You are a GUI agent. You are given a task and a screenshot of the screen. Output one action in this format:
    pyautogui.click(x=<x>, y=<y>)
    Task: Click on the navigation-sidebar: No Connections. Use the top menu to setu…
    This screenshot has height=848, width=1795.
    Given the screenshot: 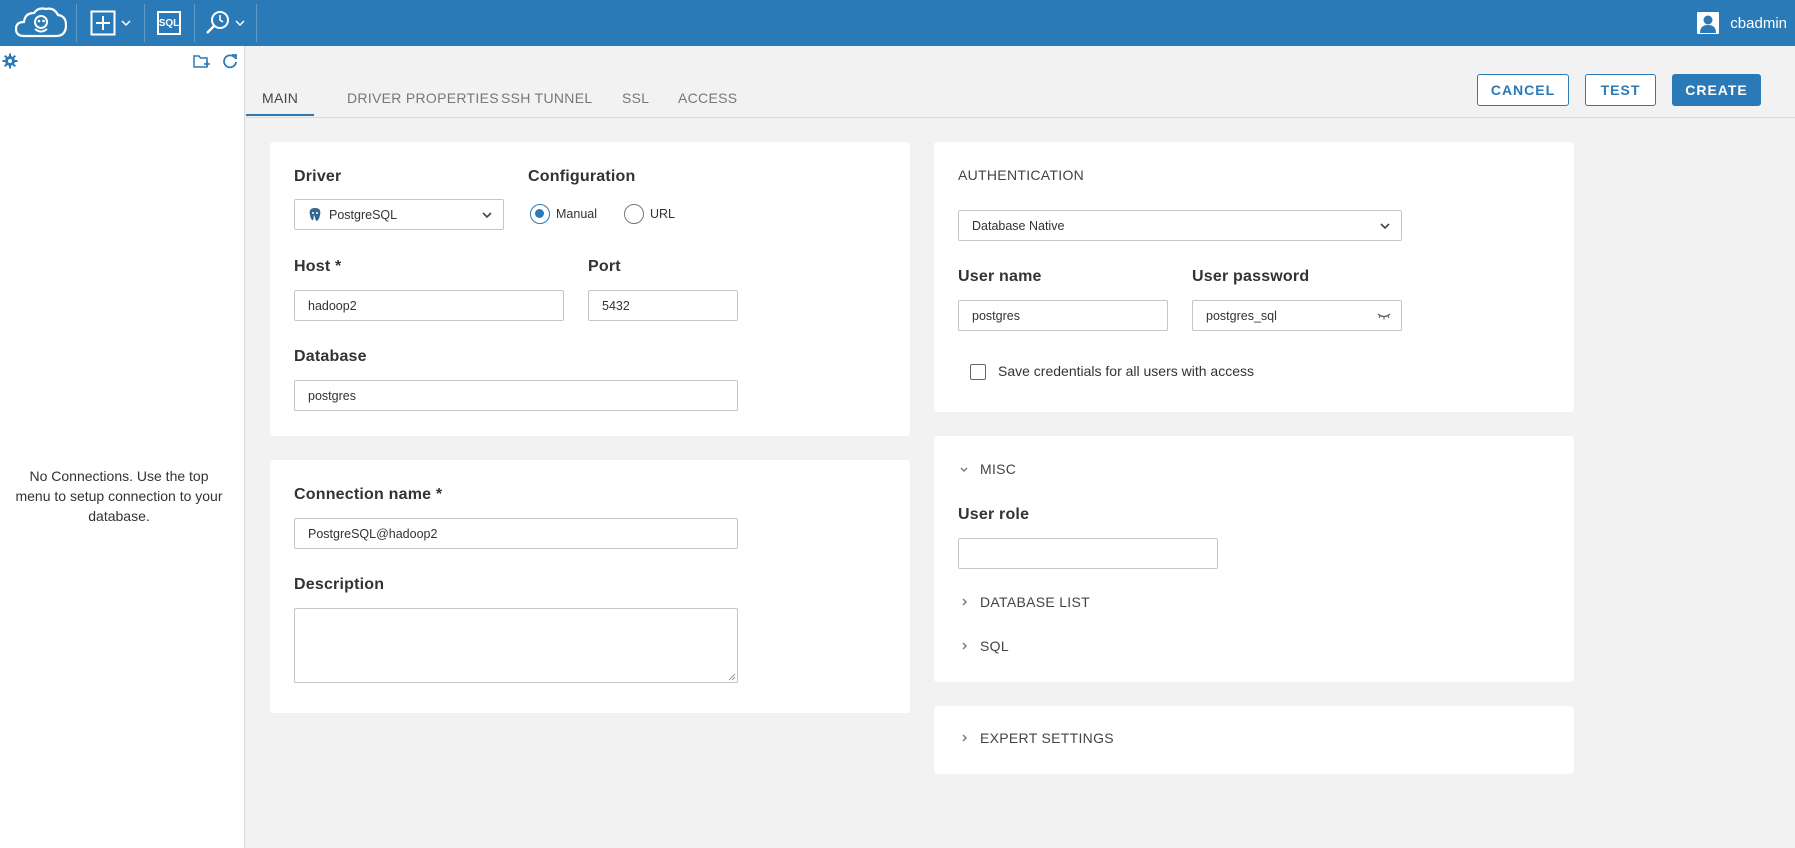 What is the action you would take?
    pyautogui.click(x=122, y=447)
    